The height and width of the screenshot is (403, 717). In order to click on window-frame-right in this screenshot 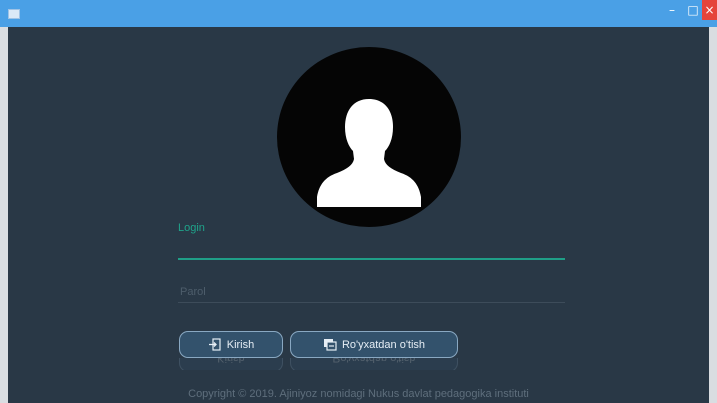, I will do `click(713, 215)`.